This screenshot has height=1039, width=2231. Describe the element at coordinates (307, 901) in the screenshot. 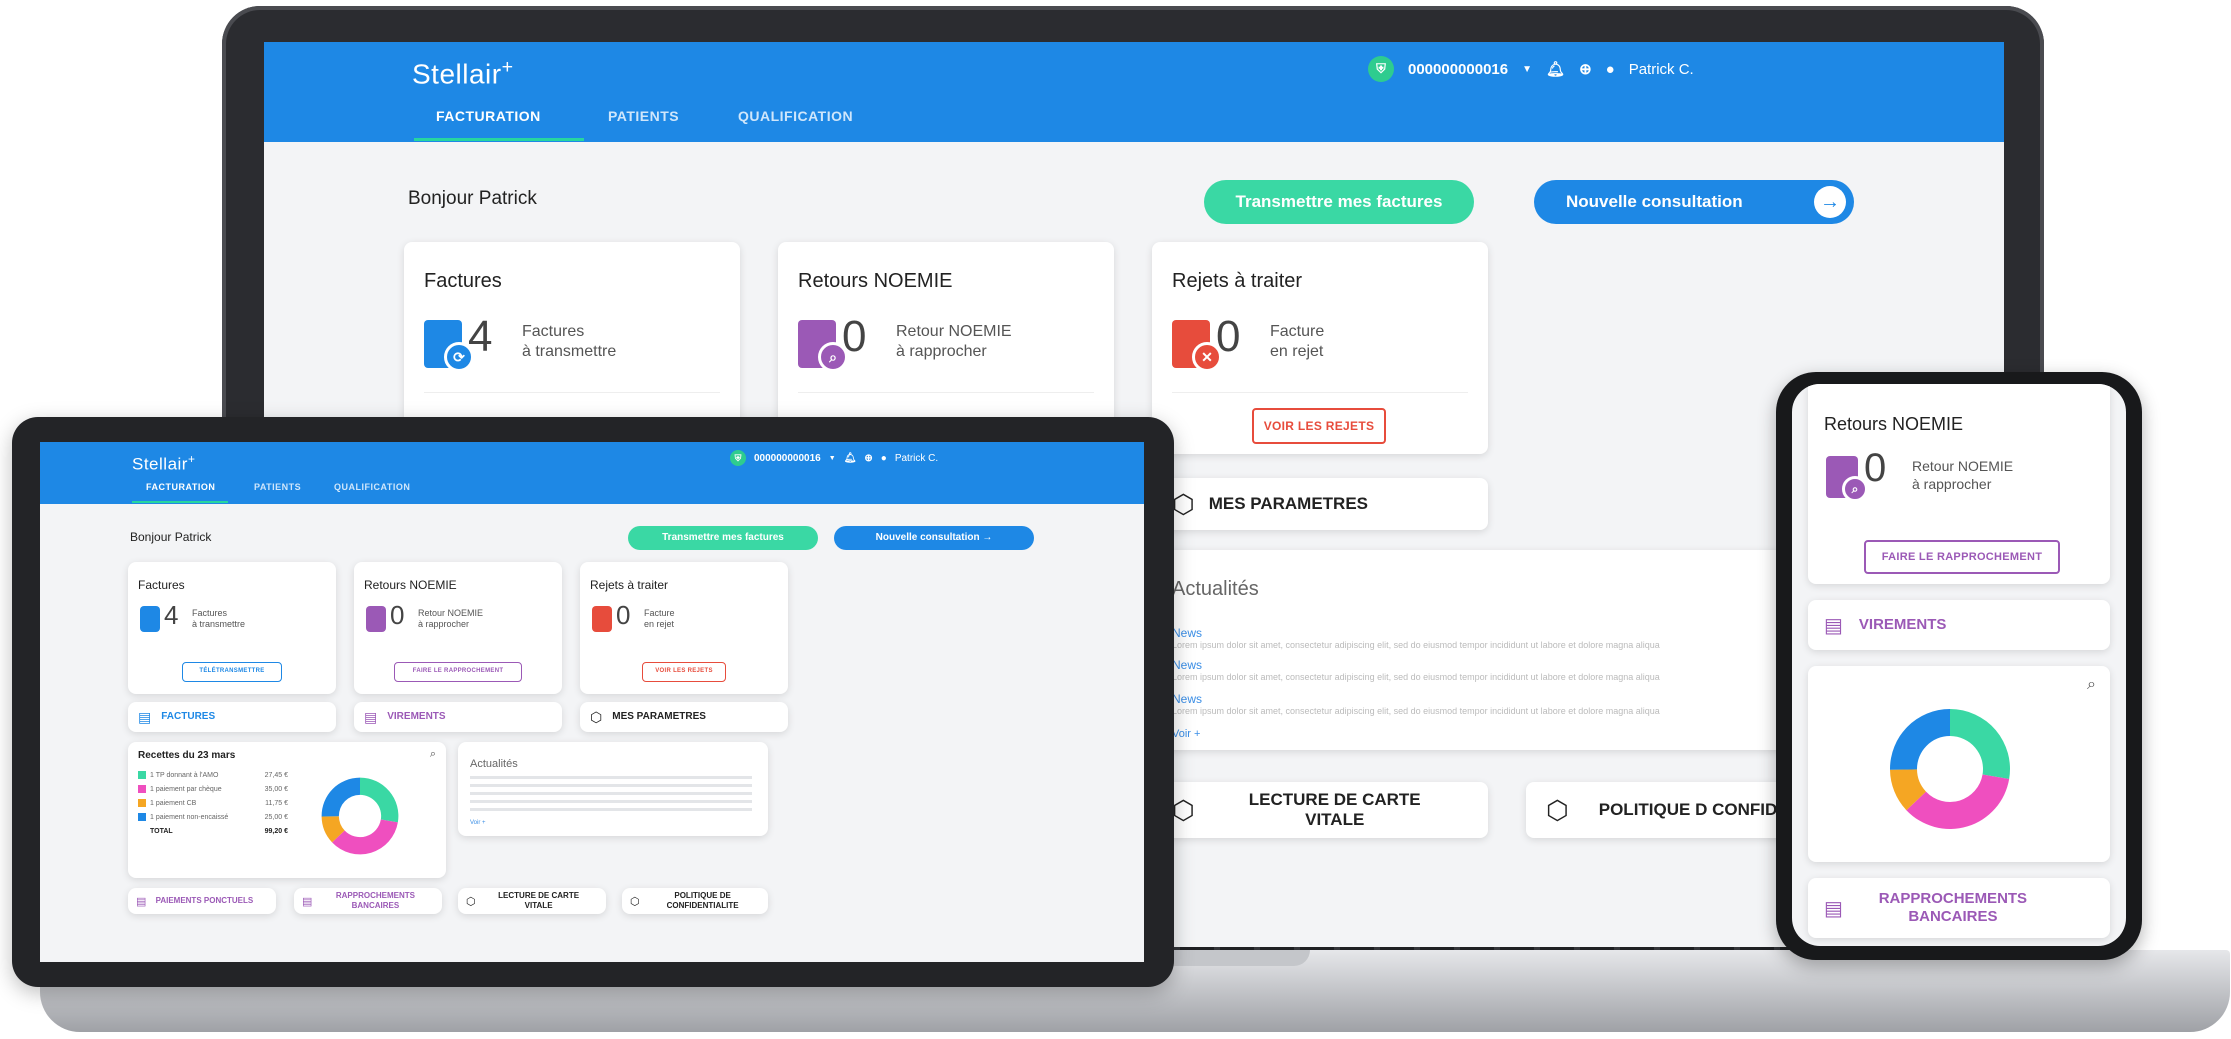

I see `bank-icon: ▤` at that location.